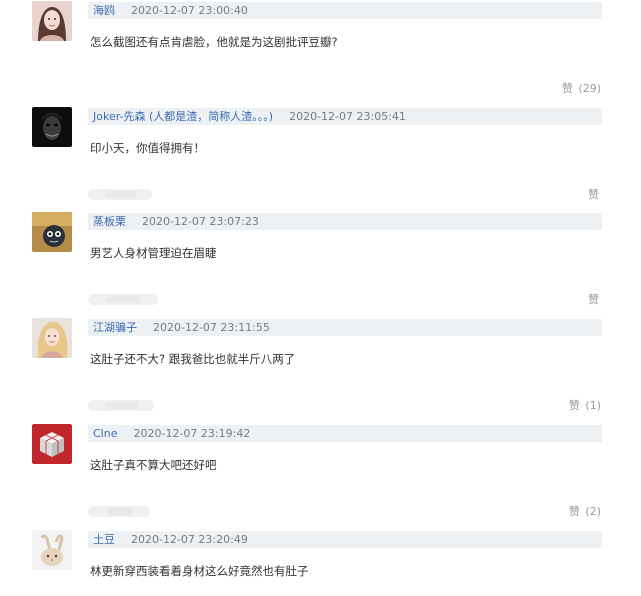 The height and width of the screenshot is (596, 641). Describe the element at coordinates (199, 571) in the screenshot. I see `comment-text: 林更新穿西装看着身材这么好竟然也有肚子` at that location.